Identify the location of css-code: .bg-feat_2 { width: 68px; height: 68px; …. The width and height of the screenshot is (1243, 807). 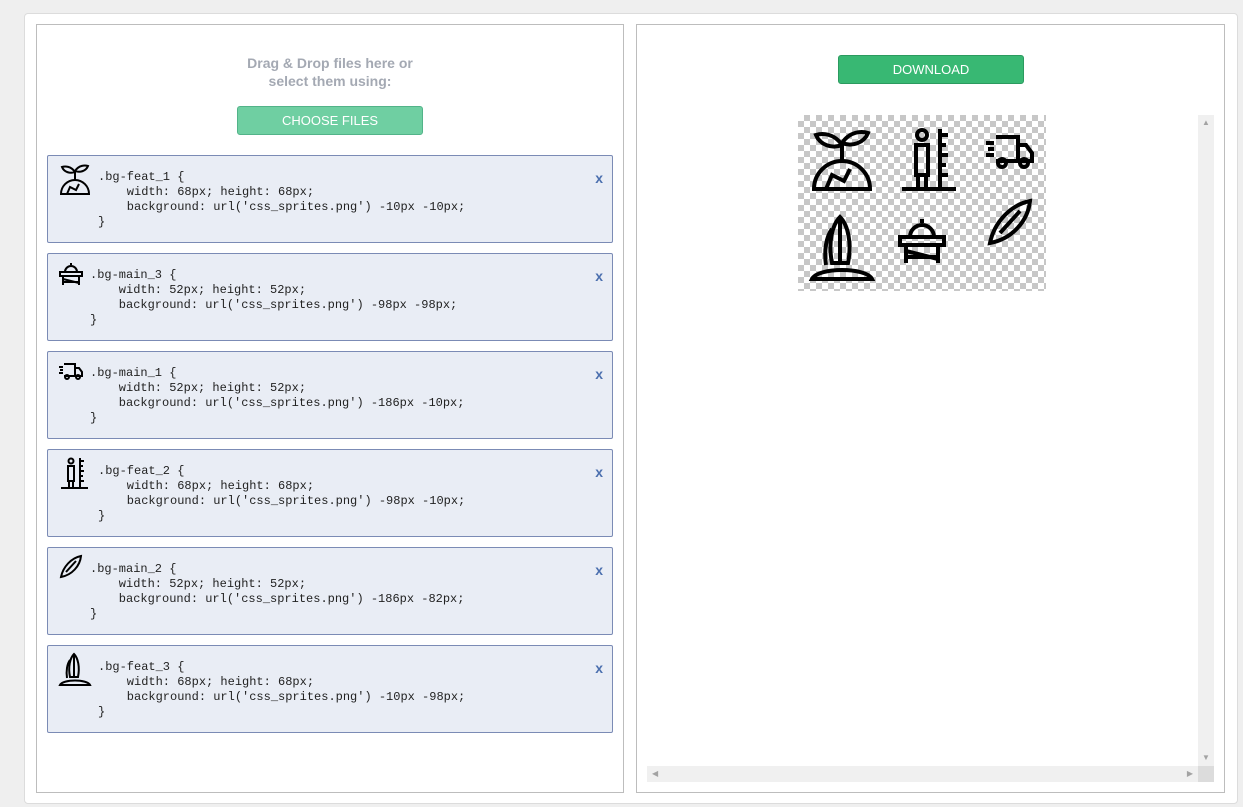
(282, 493).